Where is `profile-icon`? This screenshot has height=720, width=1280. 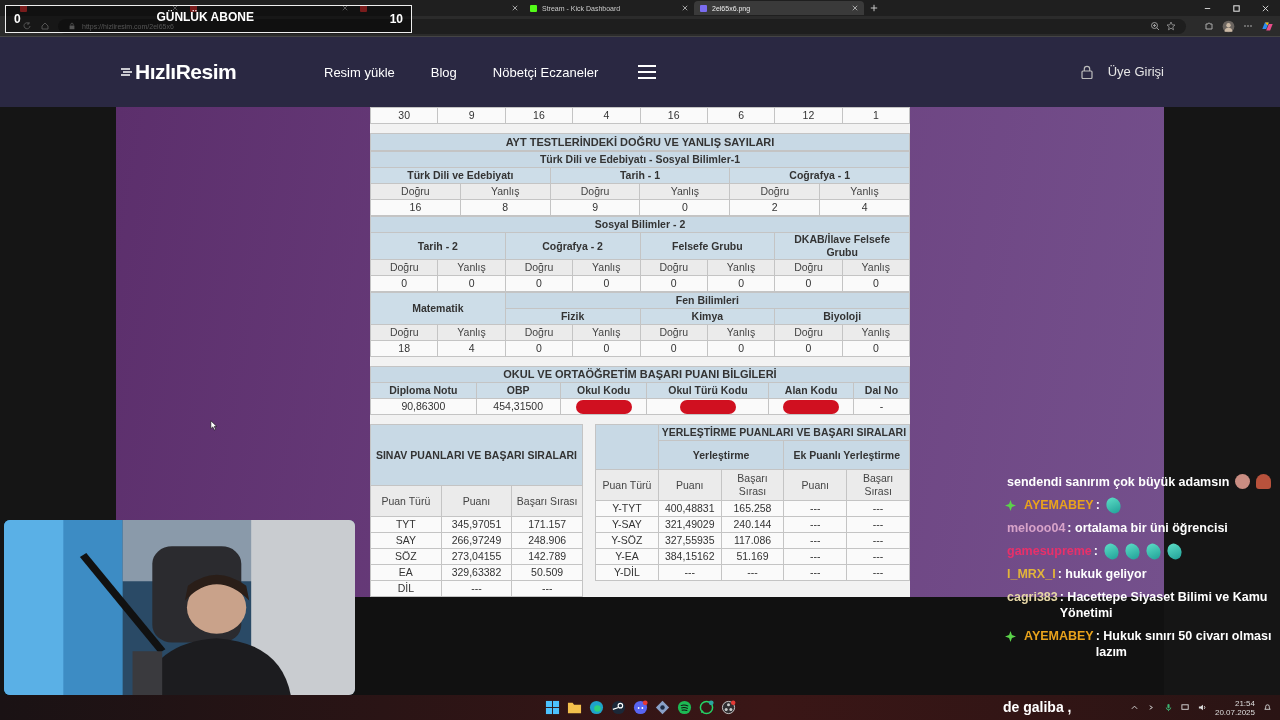 profile-icon is located at coordinates (1228, 26).